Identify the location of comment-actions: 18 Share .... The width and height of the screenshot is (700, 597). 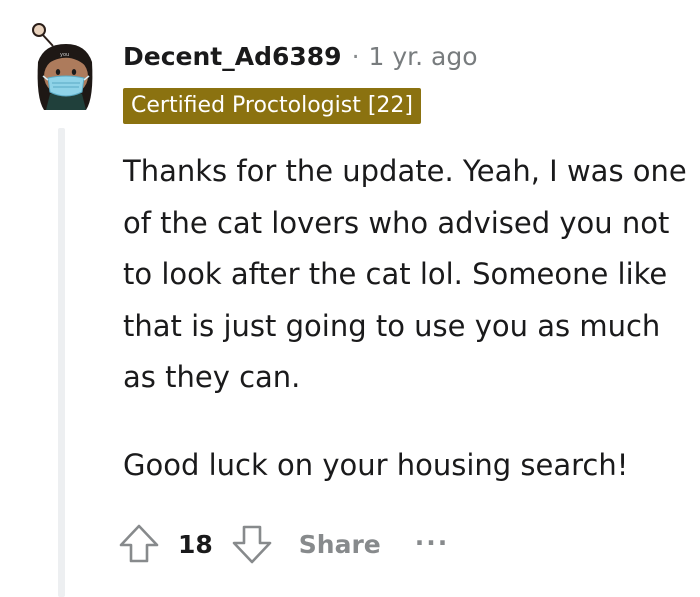
(282, 544).